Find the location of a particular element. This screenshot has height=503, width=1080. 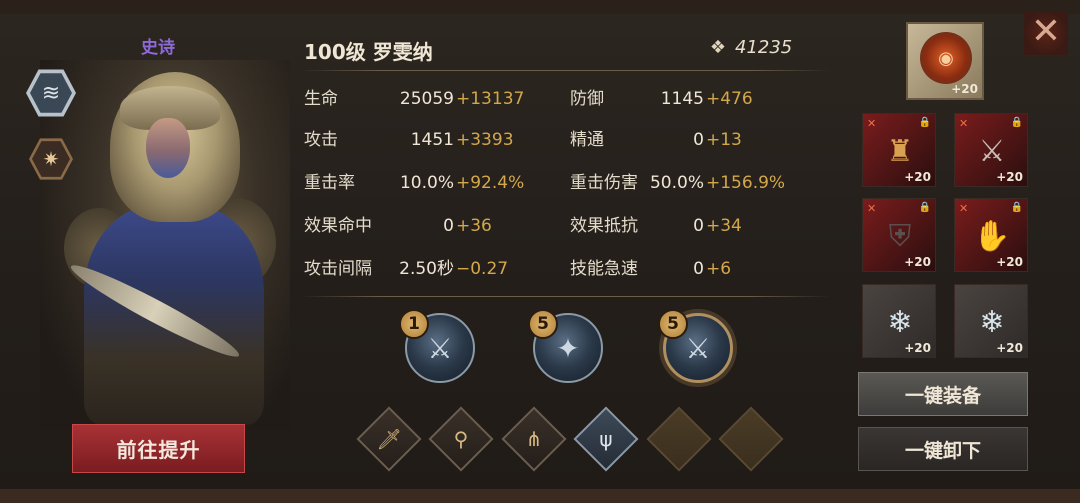

rarity-label: 史诗 is located at coordinates (158, 48).